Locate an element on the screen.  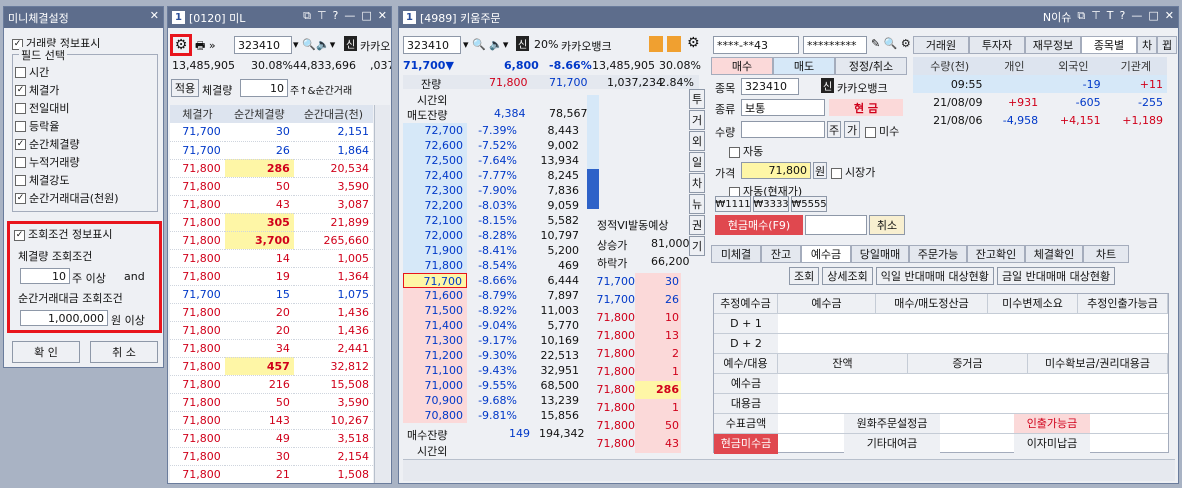
cancel-button: 취 소 is located at coordinates (124, 352).